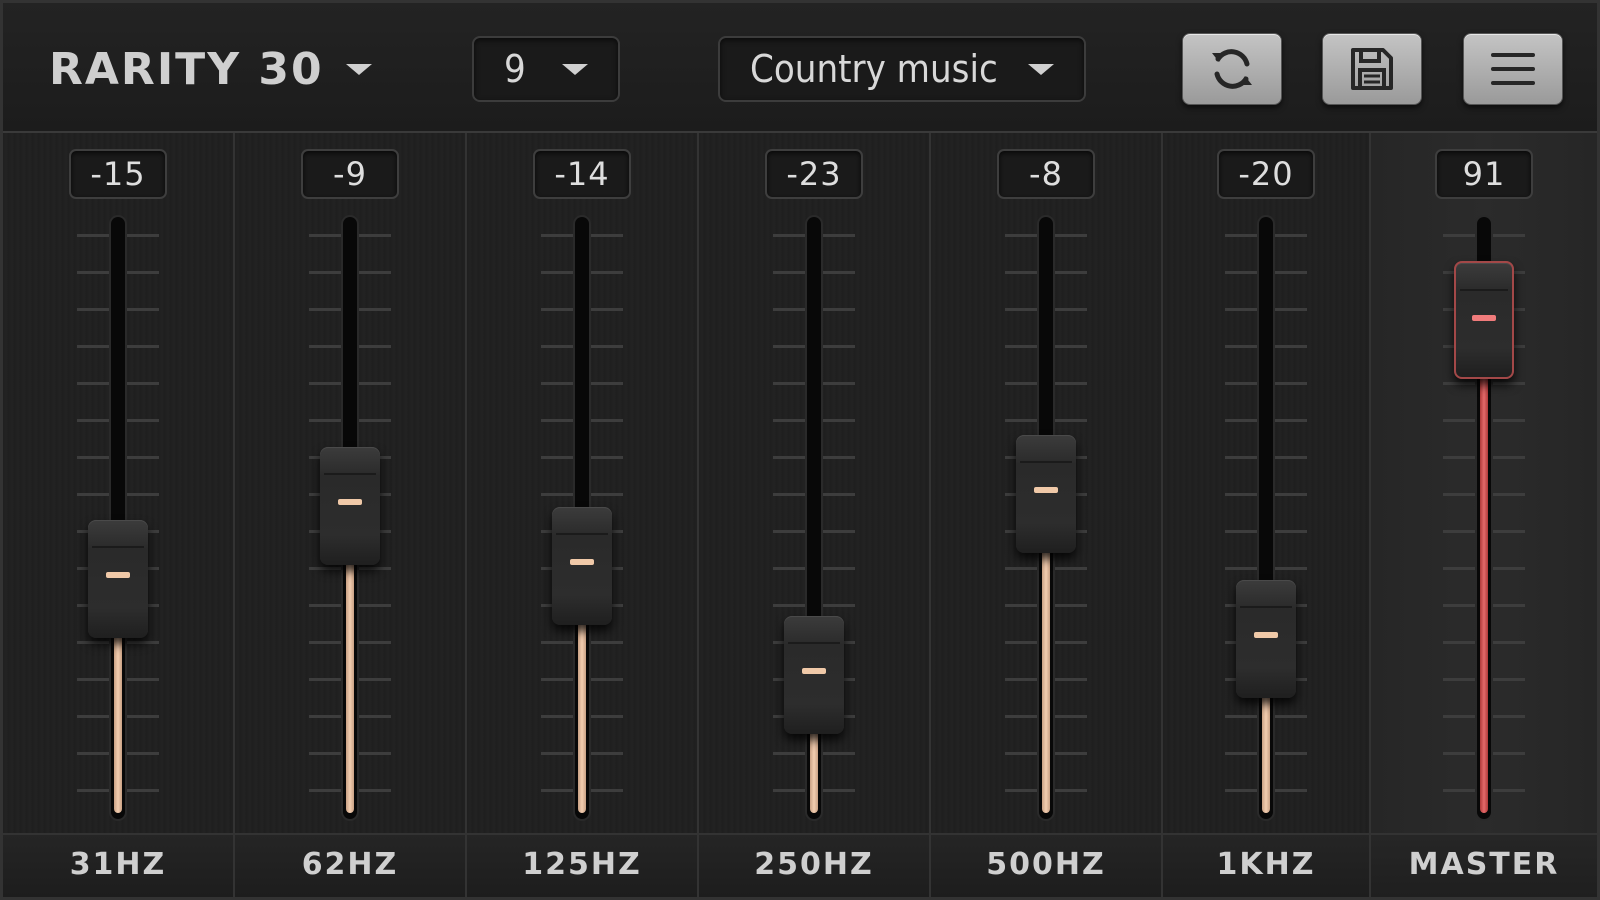 This screenshot has height=900, width=1600. Describe the element at coordinates (186, 69) in the screenshot. I see `preset-bank-label: RARITY 30` at that location.